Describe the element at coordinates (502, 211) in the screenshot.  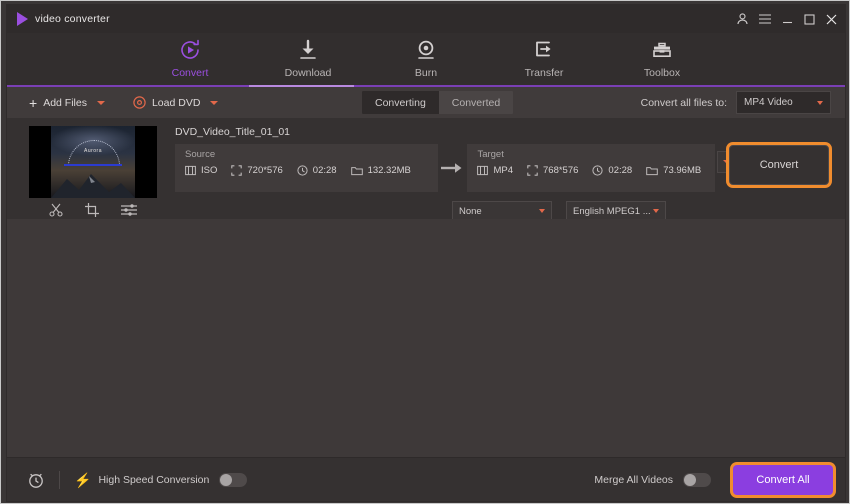
I see `subtitle-dropdown: None` at that location.